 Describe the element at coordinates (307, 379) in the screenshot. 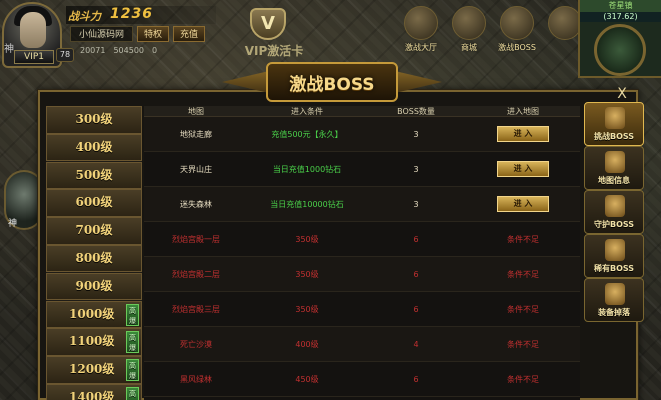

I see `cell-condition: 450级` at that location.